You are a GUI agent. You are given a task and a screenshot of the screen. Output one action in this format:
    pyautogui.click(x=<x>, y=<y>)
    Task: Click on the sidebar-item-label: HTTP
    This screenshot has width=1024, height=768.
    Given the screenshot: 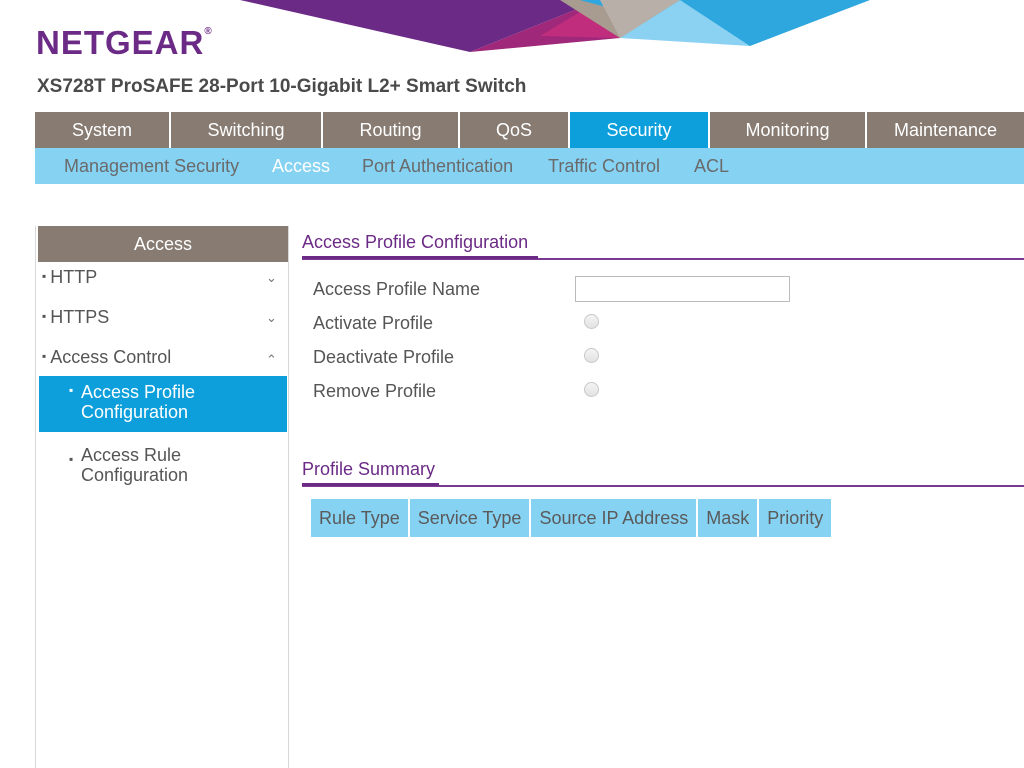 What is the action you would take?
    pyautogui.click(x=74, y=277)
    